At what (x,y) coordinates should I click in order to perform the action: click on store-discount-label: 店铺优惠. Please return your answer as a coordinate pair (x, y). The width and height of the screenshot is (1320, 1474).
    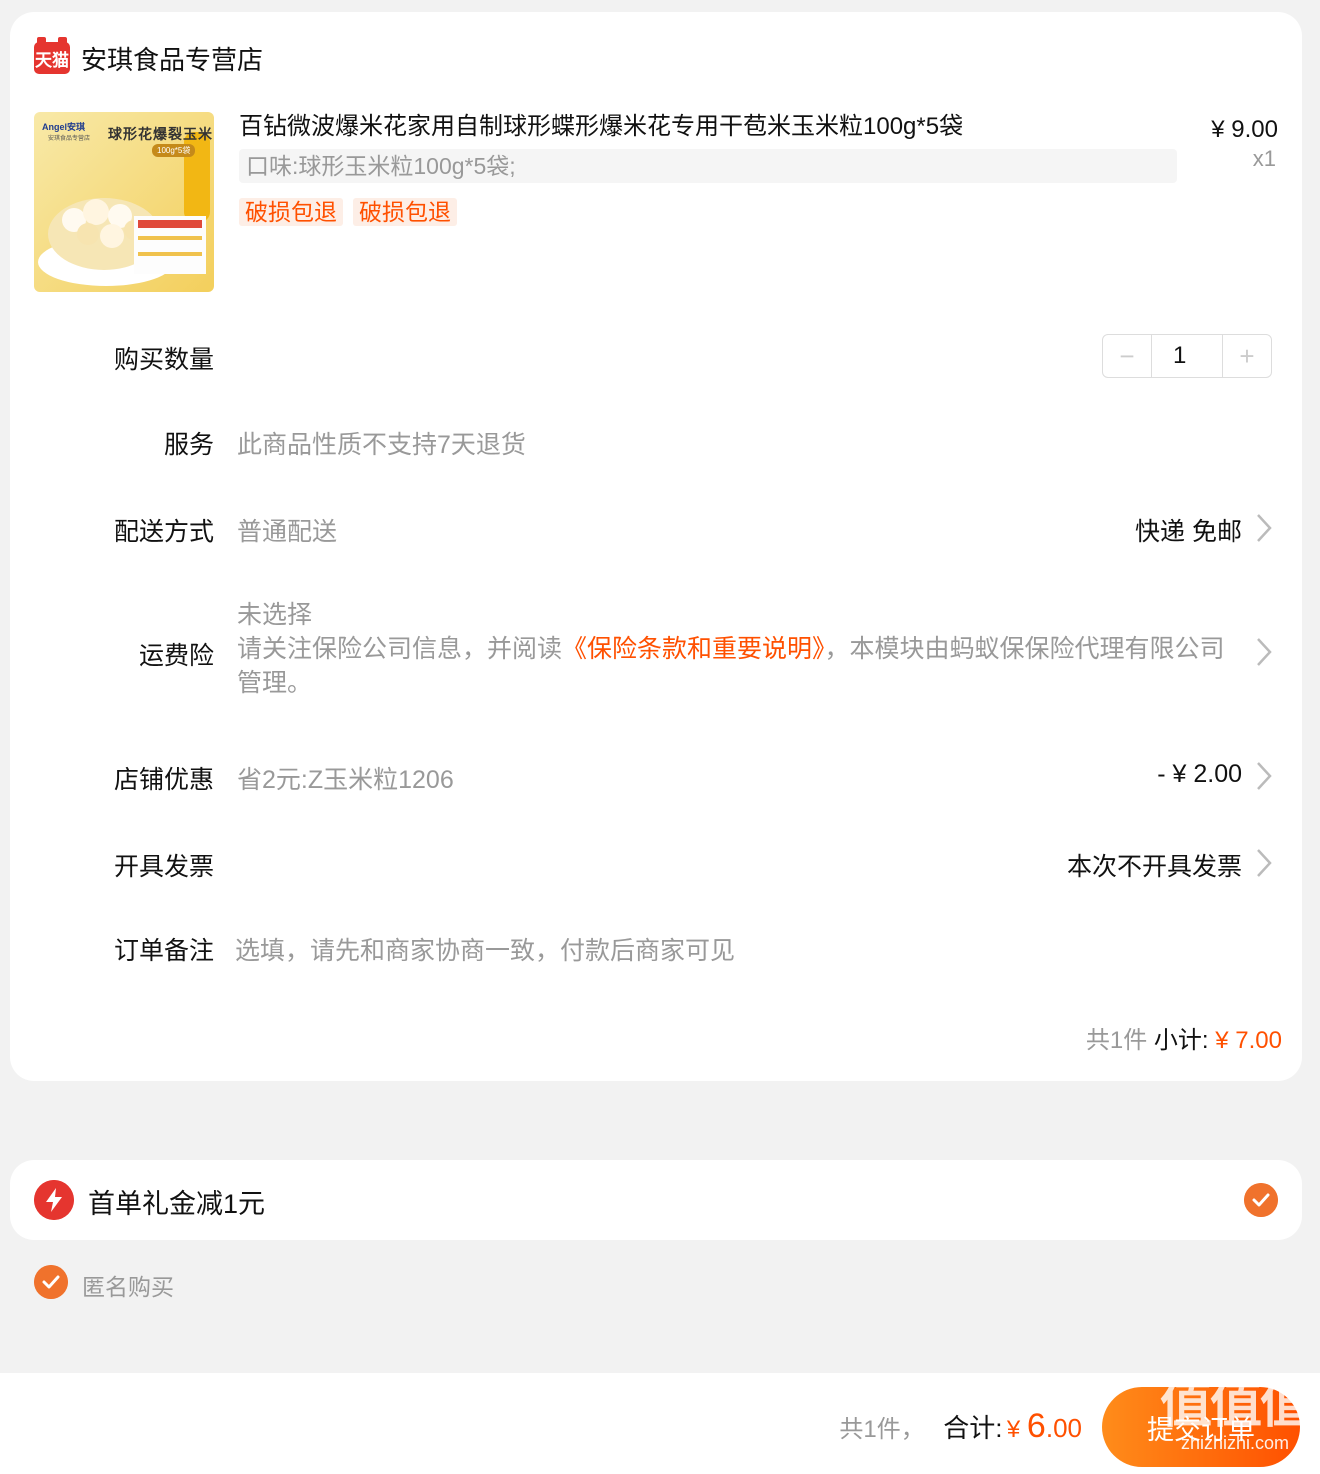
    Looking at the image, I should click on (163, 780).